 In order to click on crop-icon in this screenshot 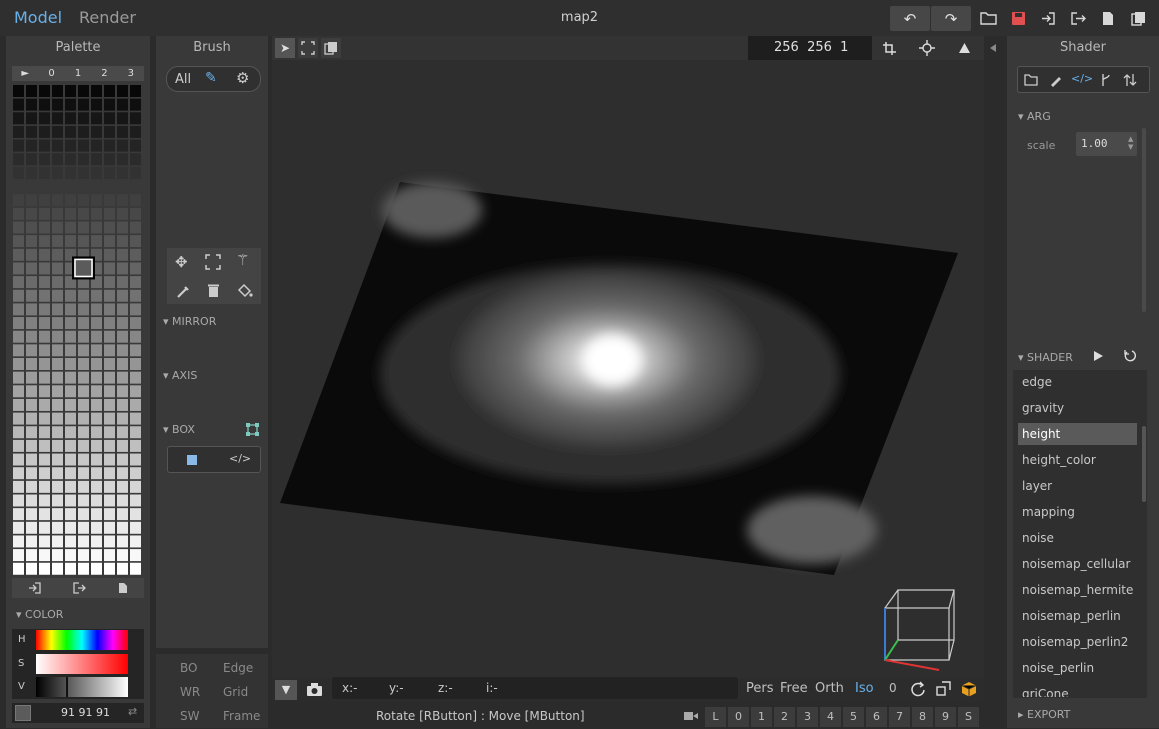, I will do `click(890, 48)`.